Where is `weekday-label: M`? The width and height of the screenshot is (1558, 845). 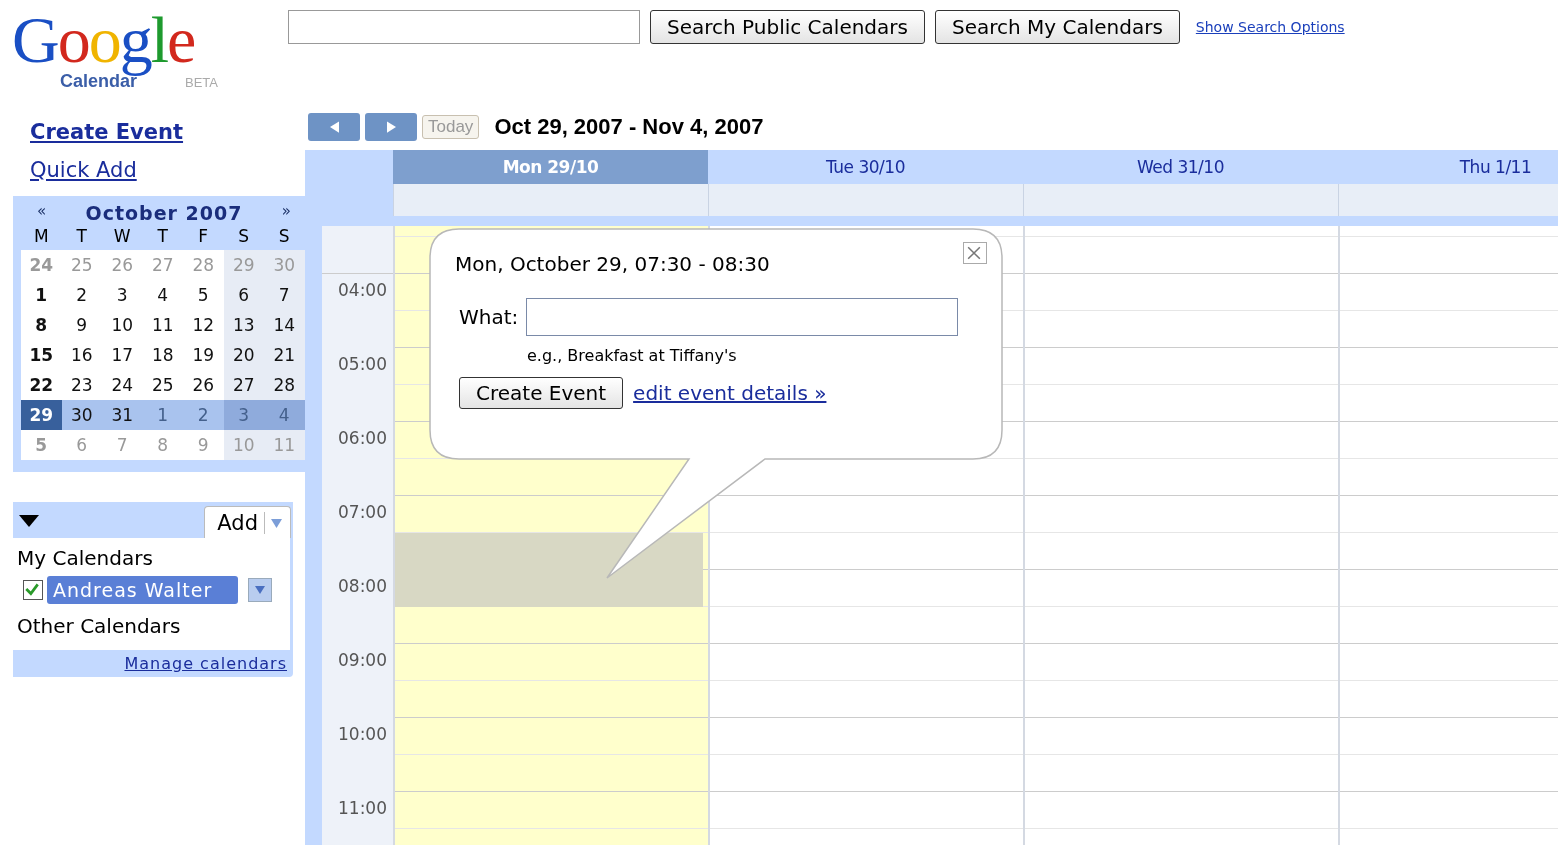 weekday-label: M is located at coordinates (41, 236).